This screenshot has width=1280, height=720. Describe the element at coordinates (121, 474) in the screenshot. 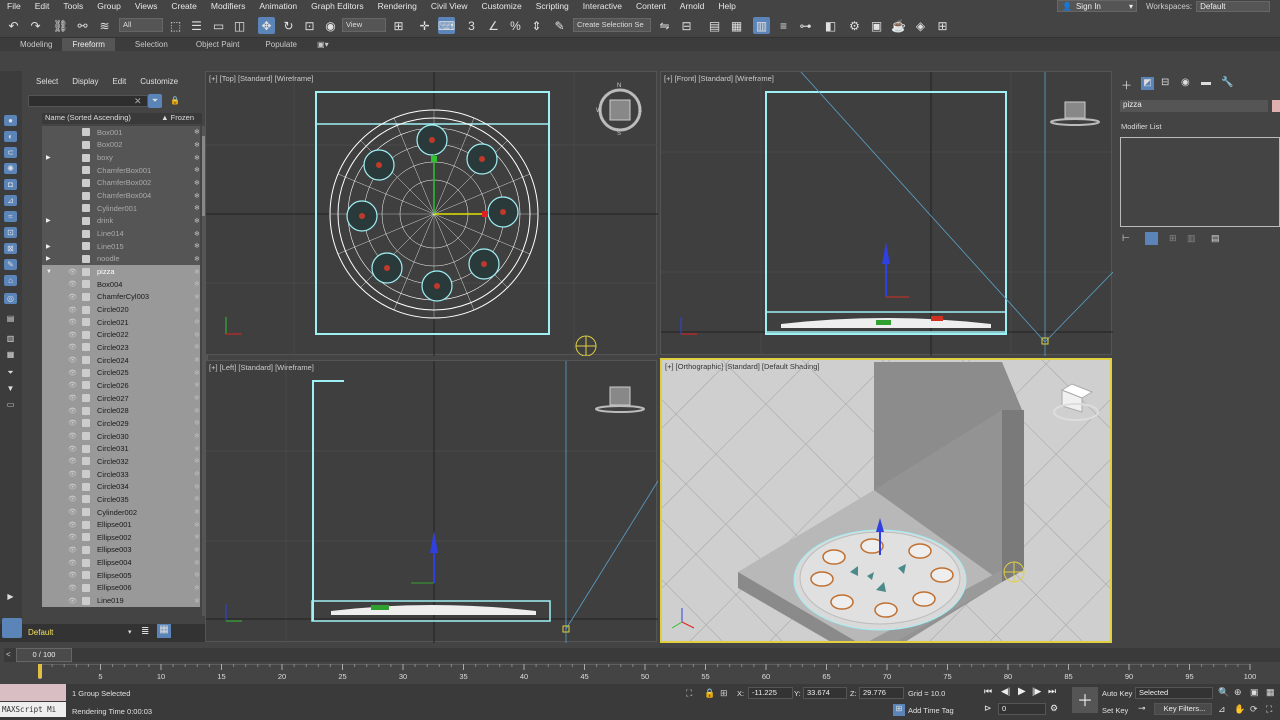

I see `list-item: 👁 Circle033 ❄` at that location.